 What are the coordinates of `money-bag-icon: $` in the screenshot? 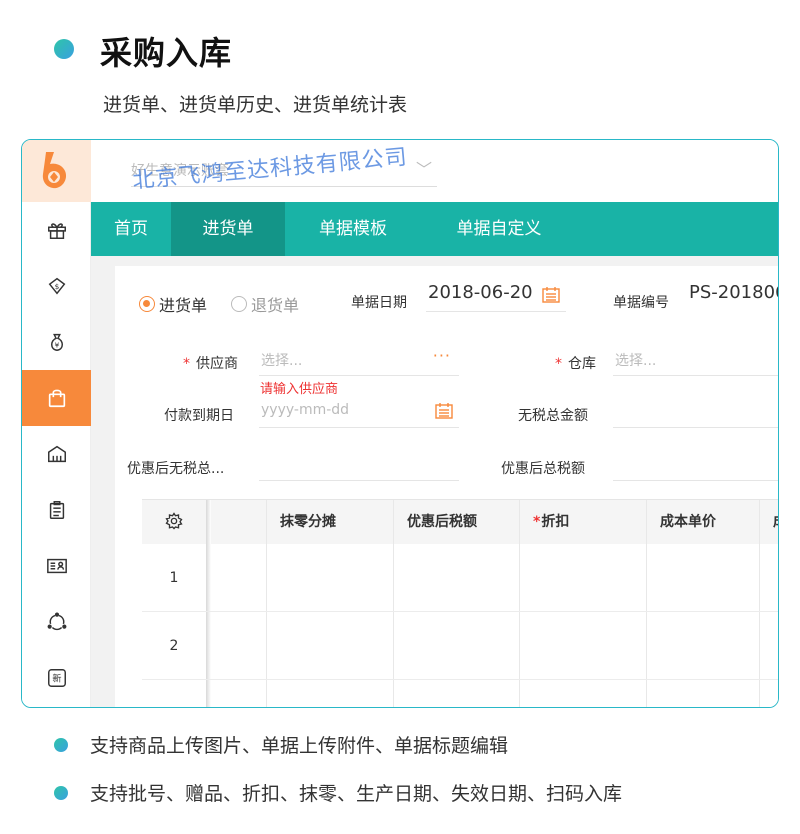 It's located at (56, 286).